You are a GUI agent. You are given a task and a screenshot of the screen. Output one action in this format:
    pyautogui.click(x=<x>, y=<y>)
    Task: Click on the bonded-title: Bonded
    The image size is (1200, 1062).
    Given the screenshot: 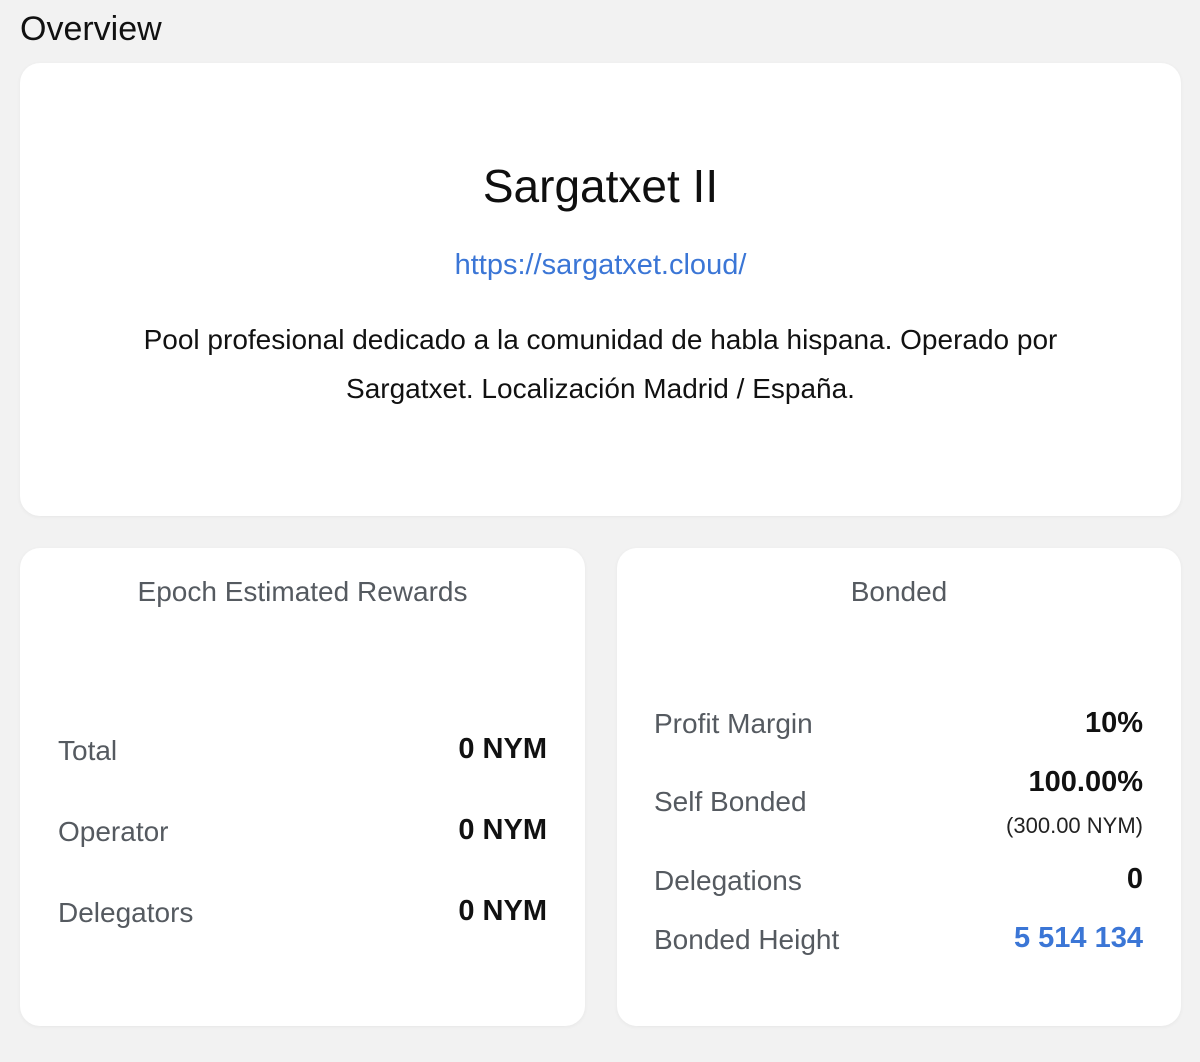 What is the action you would take?
    pyautogui.click(x=899, y=591)
    